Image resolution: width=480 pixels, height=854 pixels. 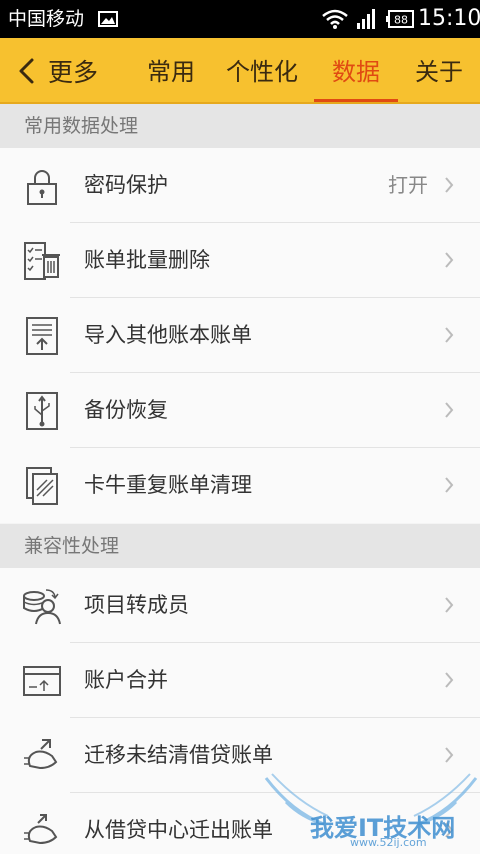 I want to click on battery-icon: 88, so click(x=400, y=19).